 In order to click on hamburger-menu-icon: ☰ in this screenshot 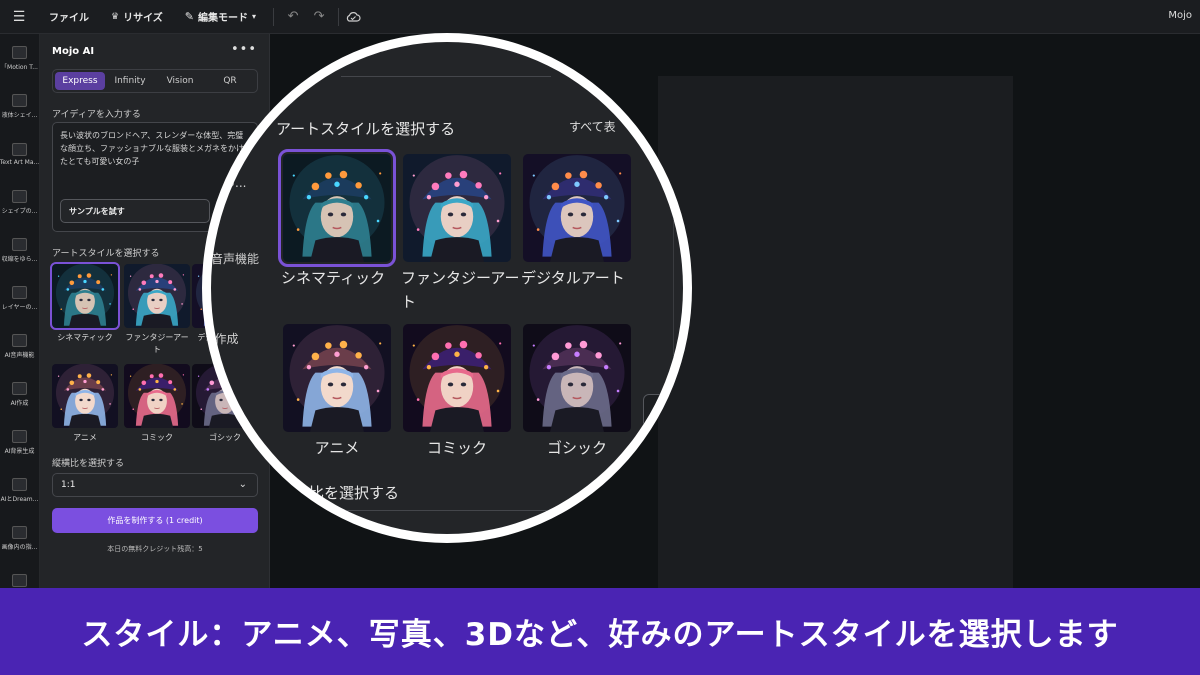, I will do `click(19, 17)`.